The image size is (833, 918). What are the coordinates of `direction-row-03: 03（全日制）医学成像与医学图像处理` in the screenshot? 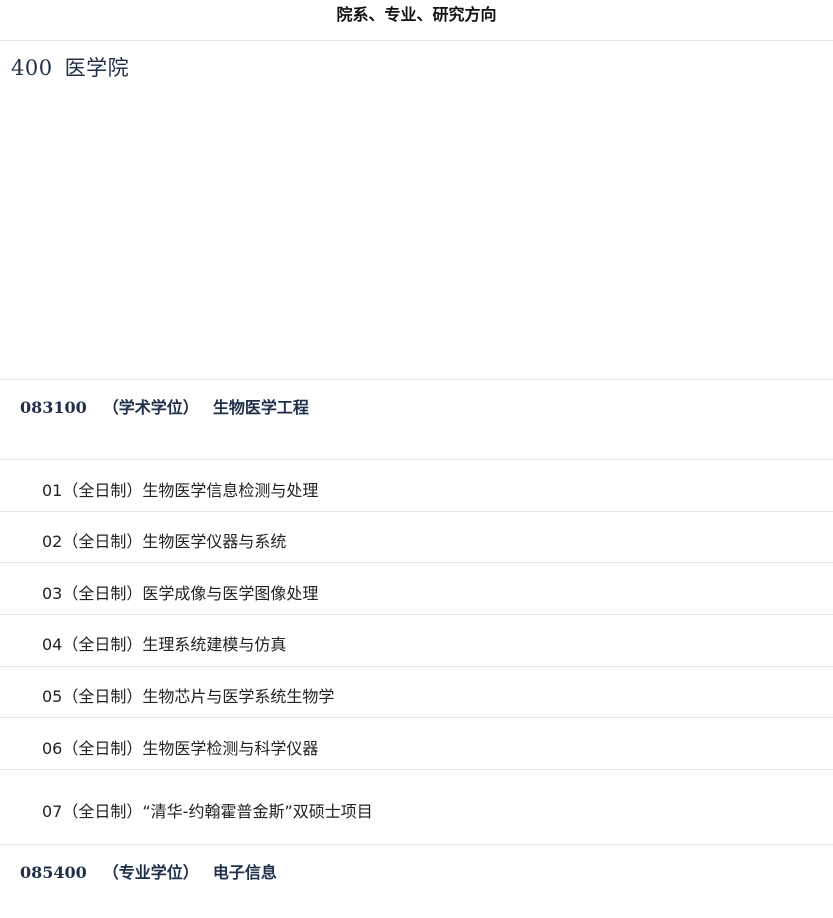 It's located at (180, 592).